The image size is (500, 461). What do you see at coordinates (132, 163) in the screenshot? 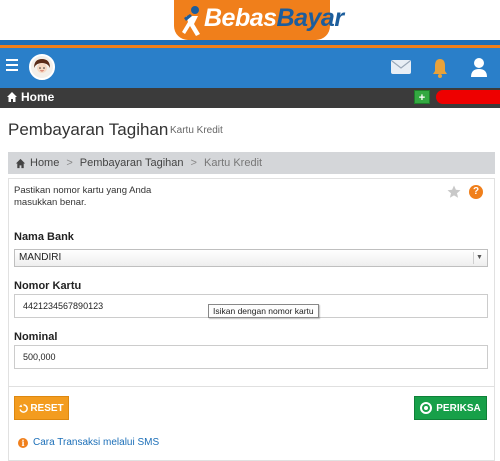
I see `breadcrumb-pembayaran-tagihan: Pembayaran Tagihan` at bounding box center [132, 163].